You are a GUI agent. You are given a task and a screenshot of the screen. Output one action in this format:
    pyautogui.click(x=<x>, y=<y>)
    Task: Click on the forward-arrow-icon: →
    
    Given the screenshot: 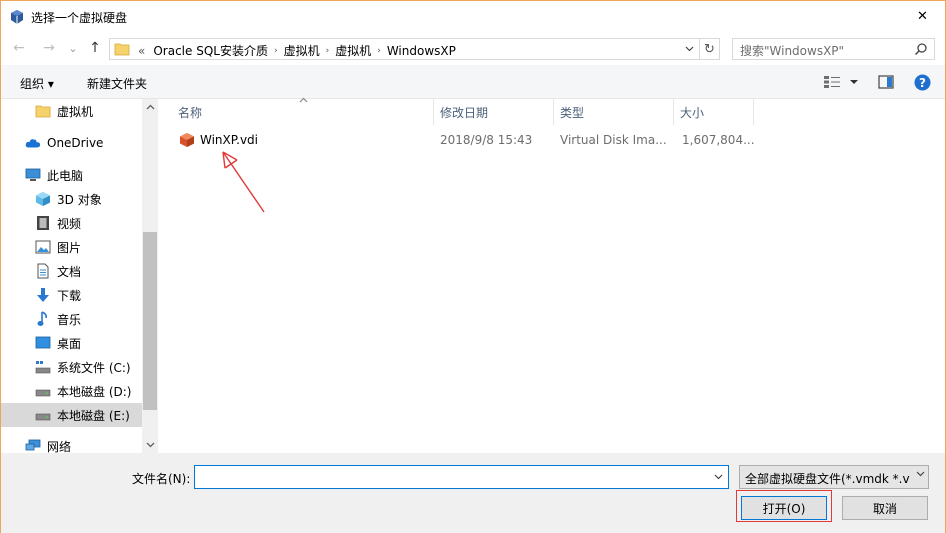 What is the action you would take?
    pyautogui.click(x=49, y=48)
    